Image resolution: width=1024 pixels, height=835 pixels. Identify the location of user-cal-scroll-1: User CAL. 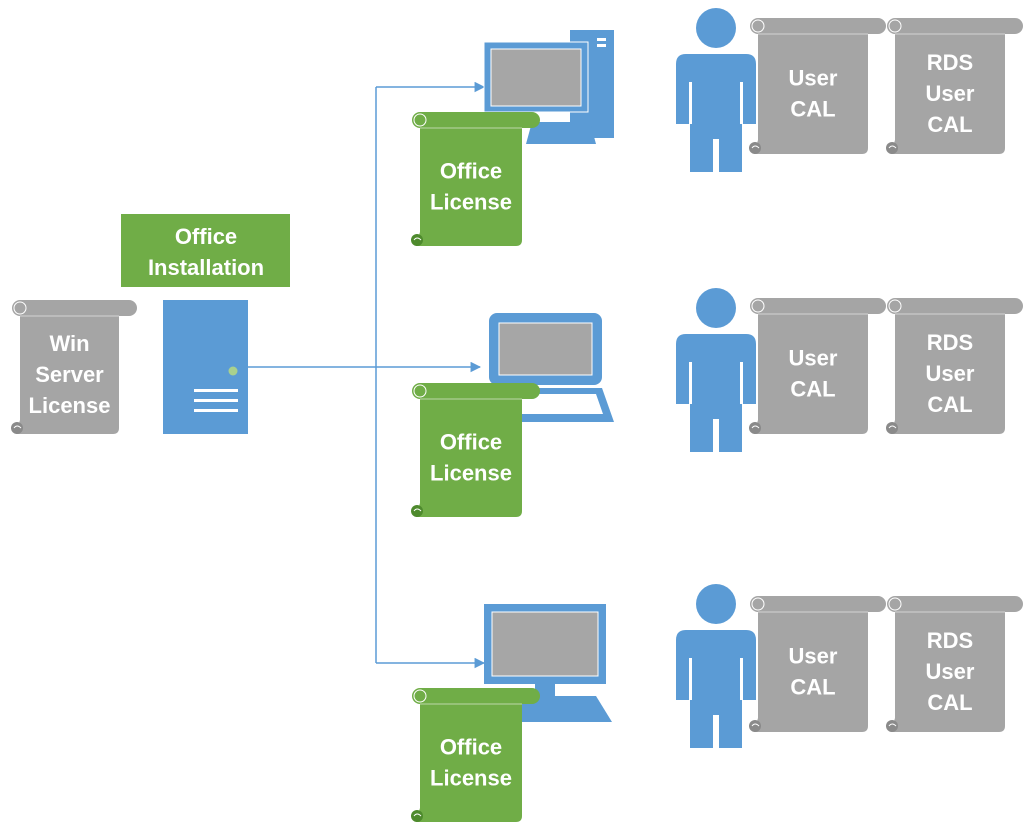
(817, 86).